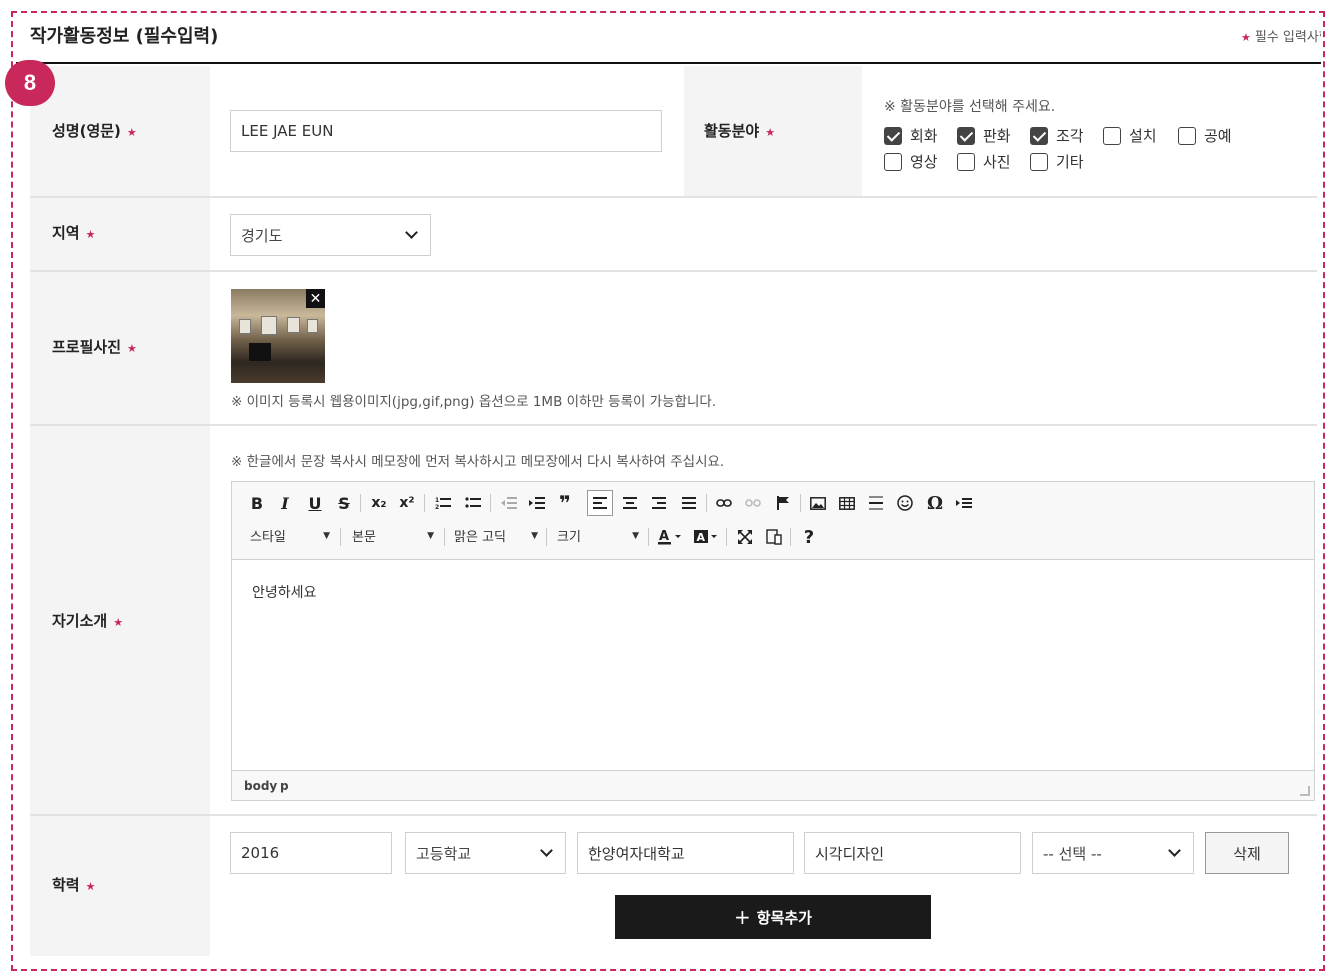 The height and width of the screenshot is (976, 1341). Describe the element at coordinates (260, 786) in the screenshot. I see `status-path-body: body` at that location.